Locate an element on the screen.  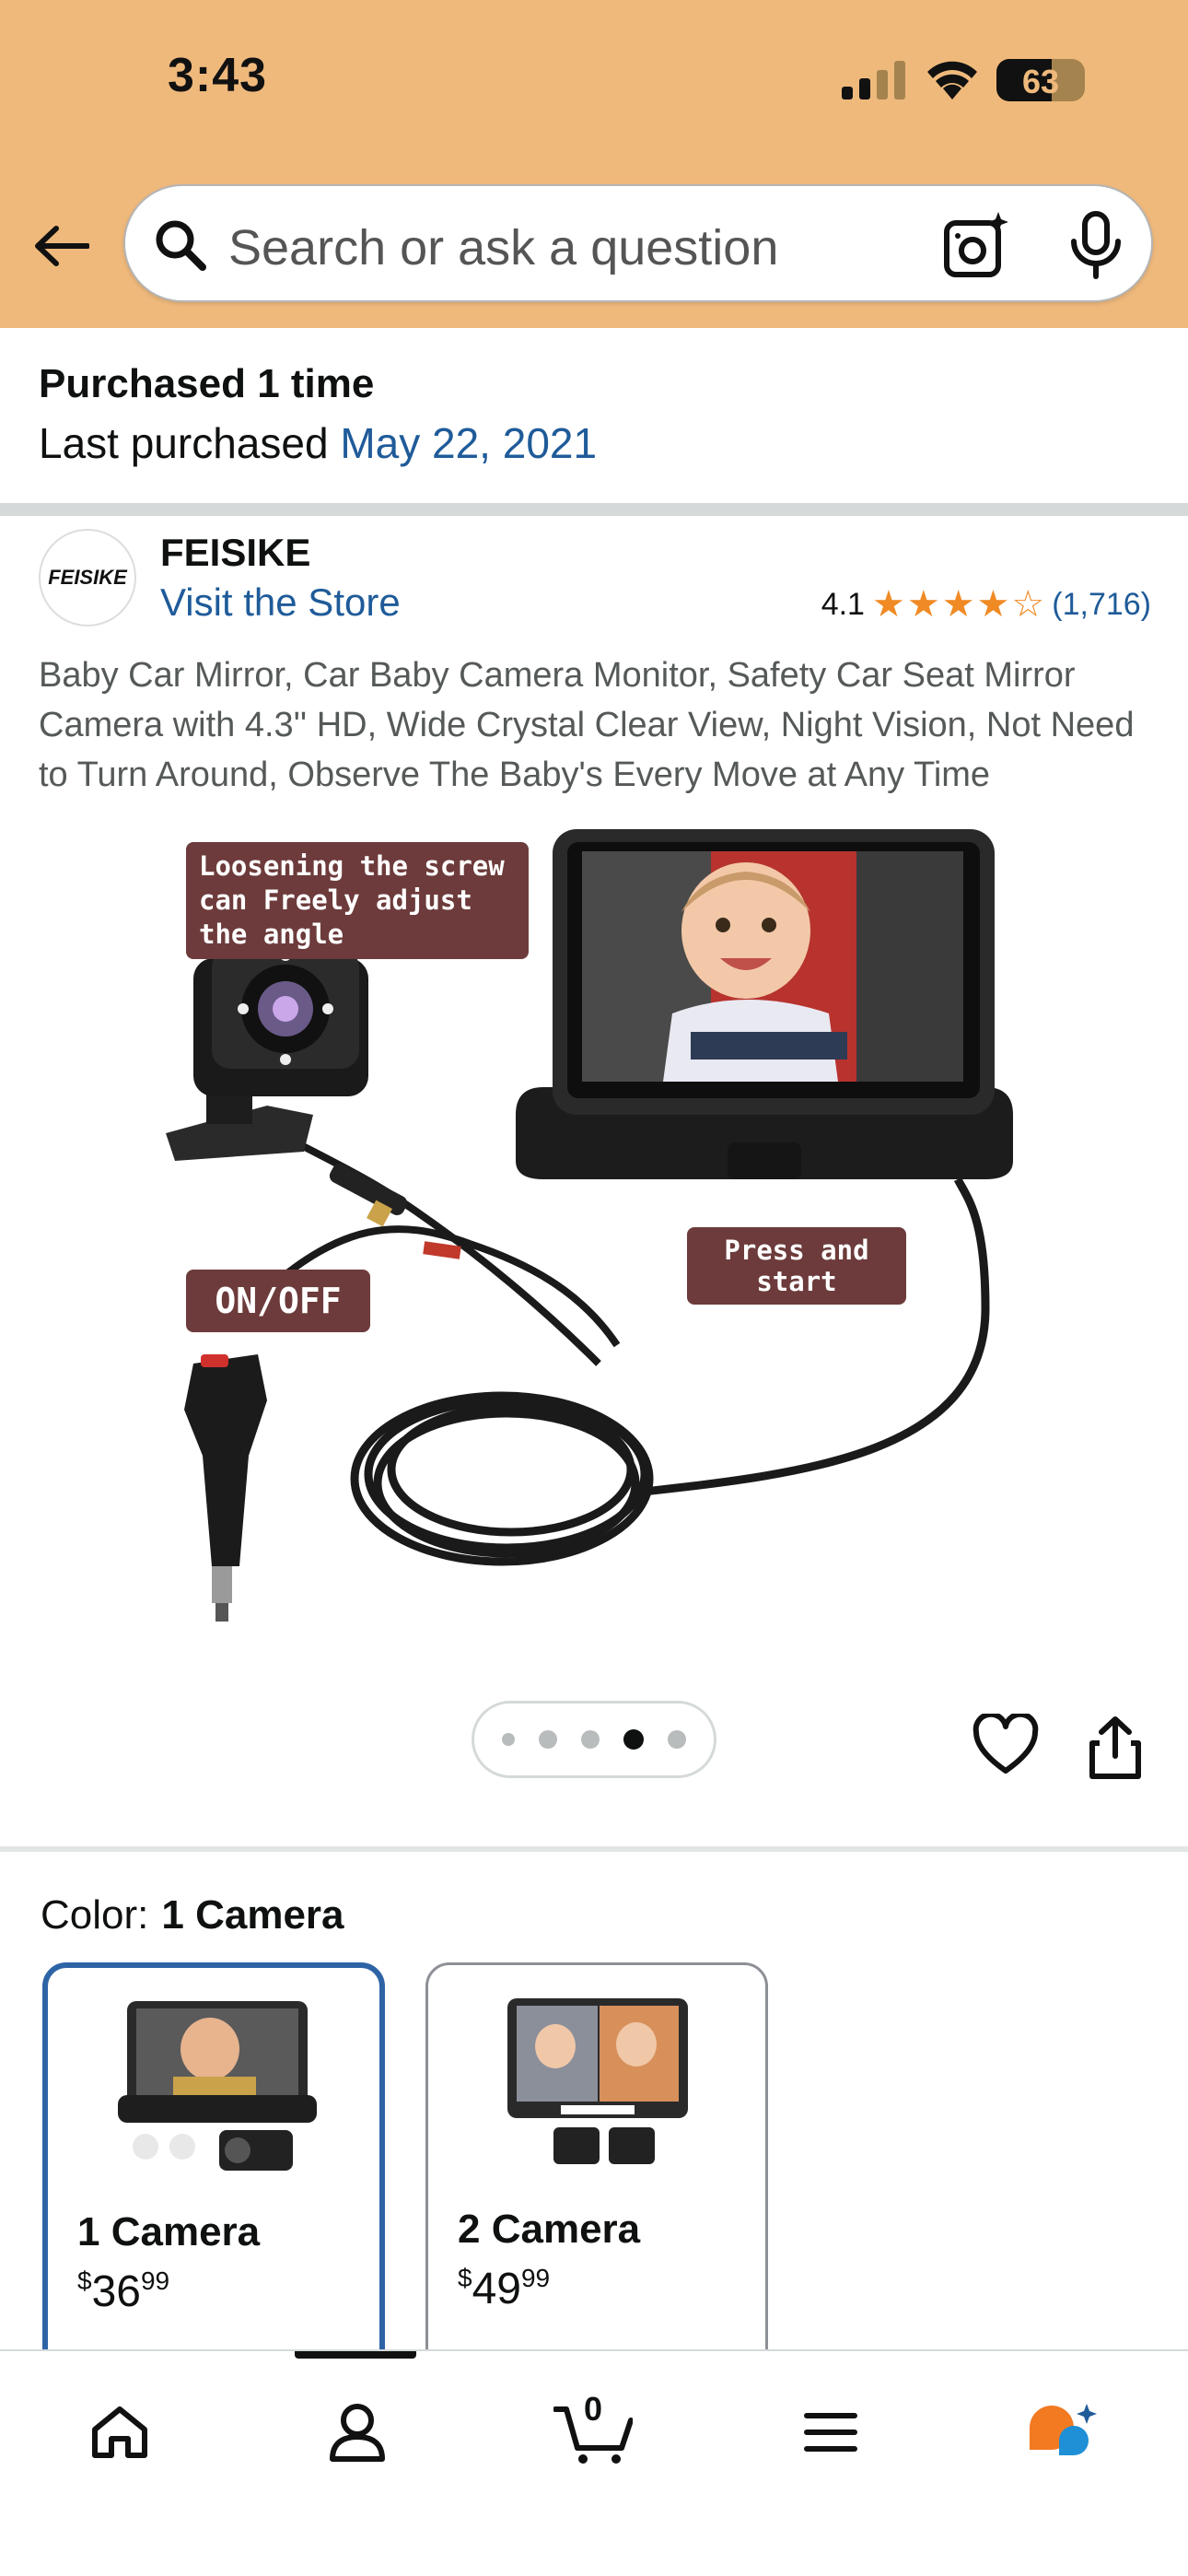
pager-dot-active is located at coordinates (633, 1739).